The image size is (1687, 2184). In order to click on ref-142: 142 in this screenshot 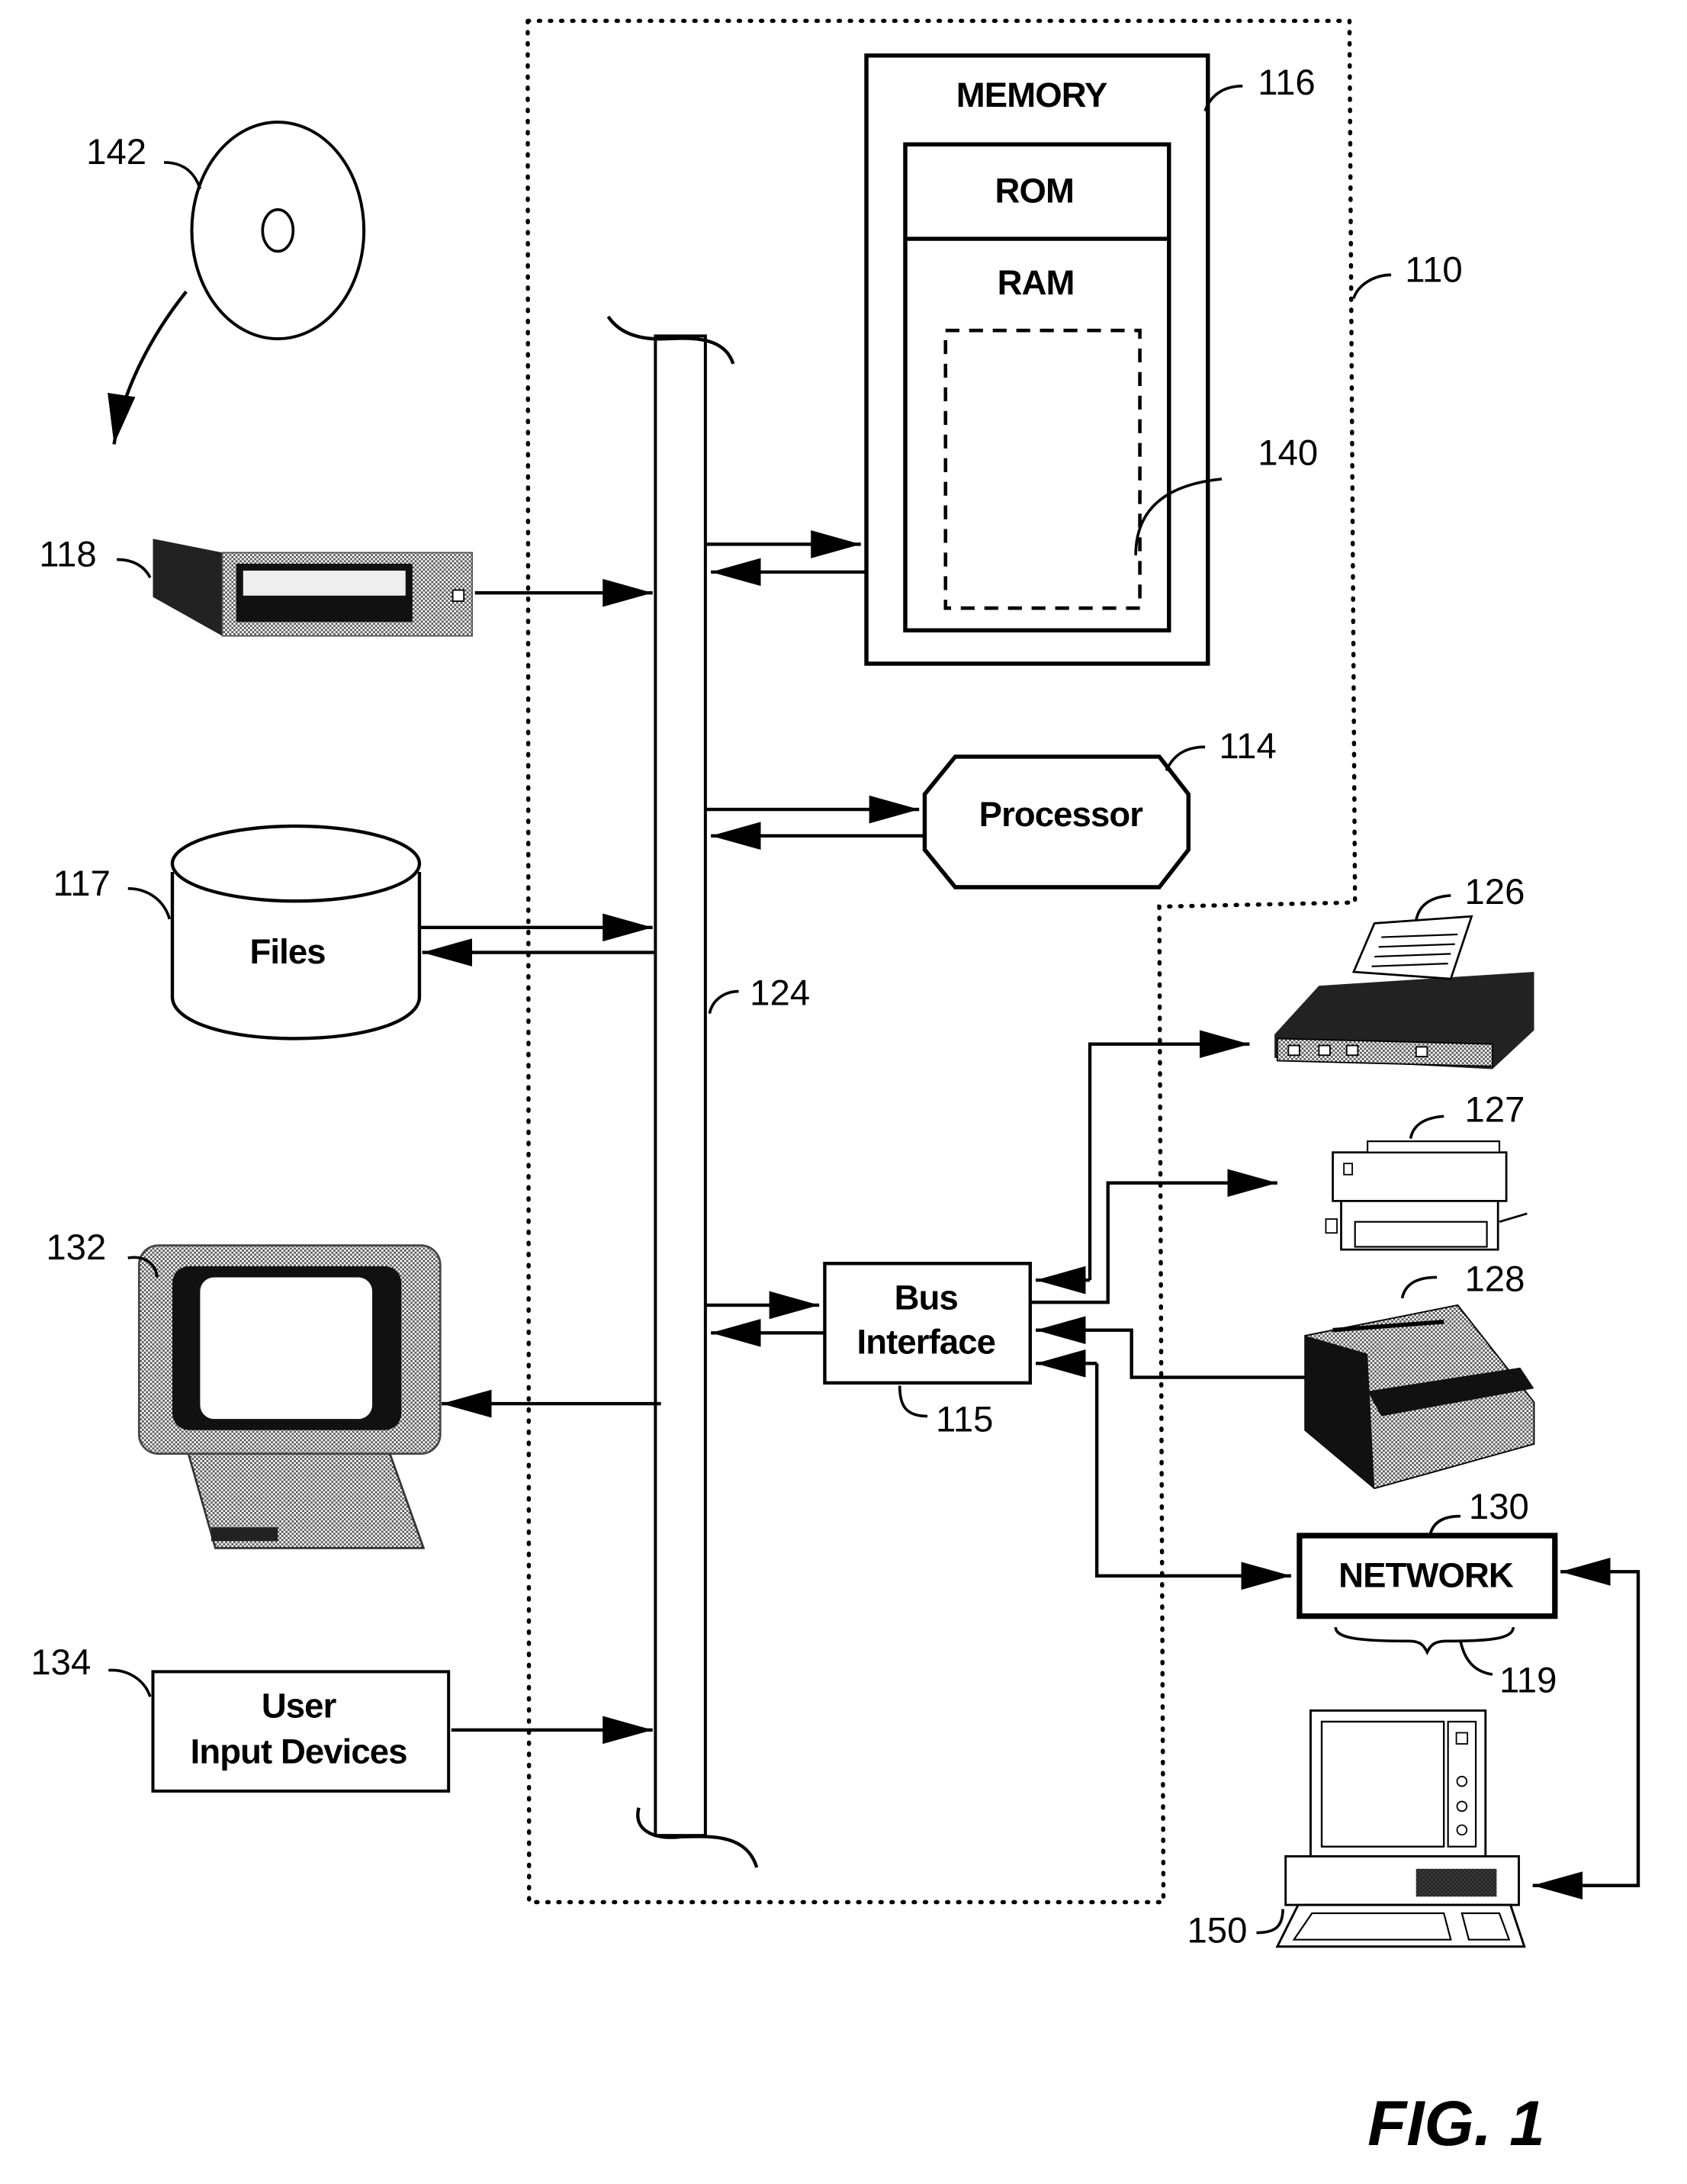, I will do `click(116, 152)`.